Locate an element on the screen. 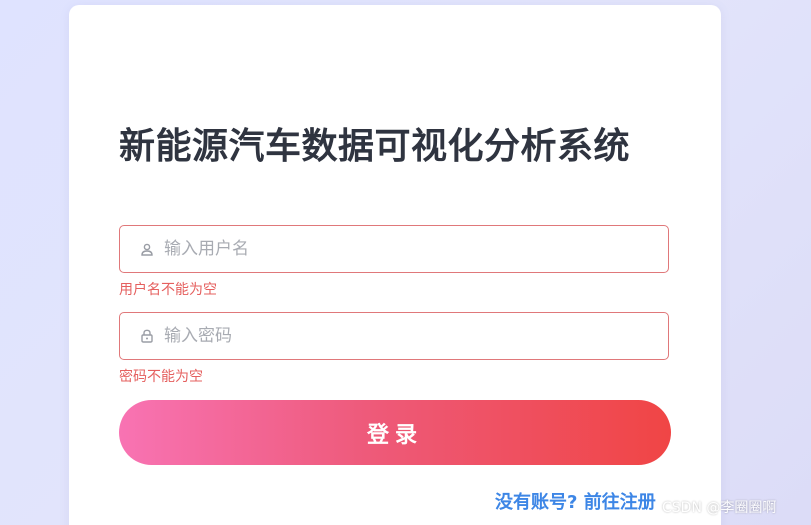  login-button: 登录 is located at coordinates (395, 432).